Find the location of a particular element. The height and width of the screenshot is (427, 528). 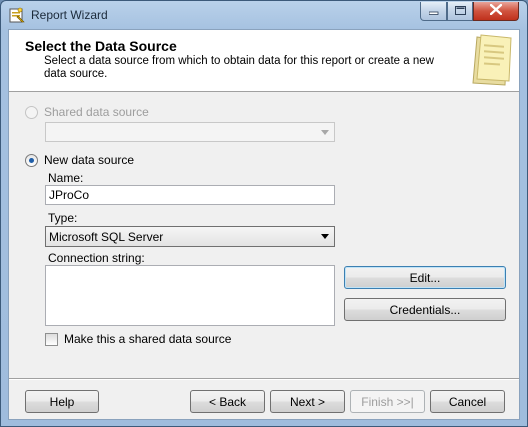

page-title: Select the Data Source is located at coordinates (101, 46).